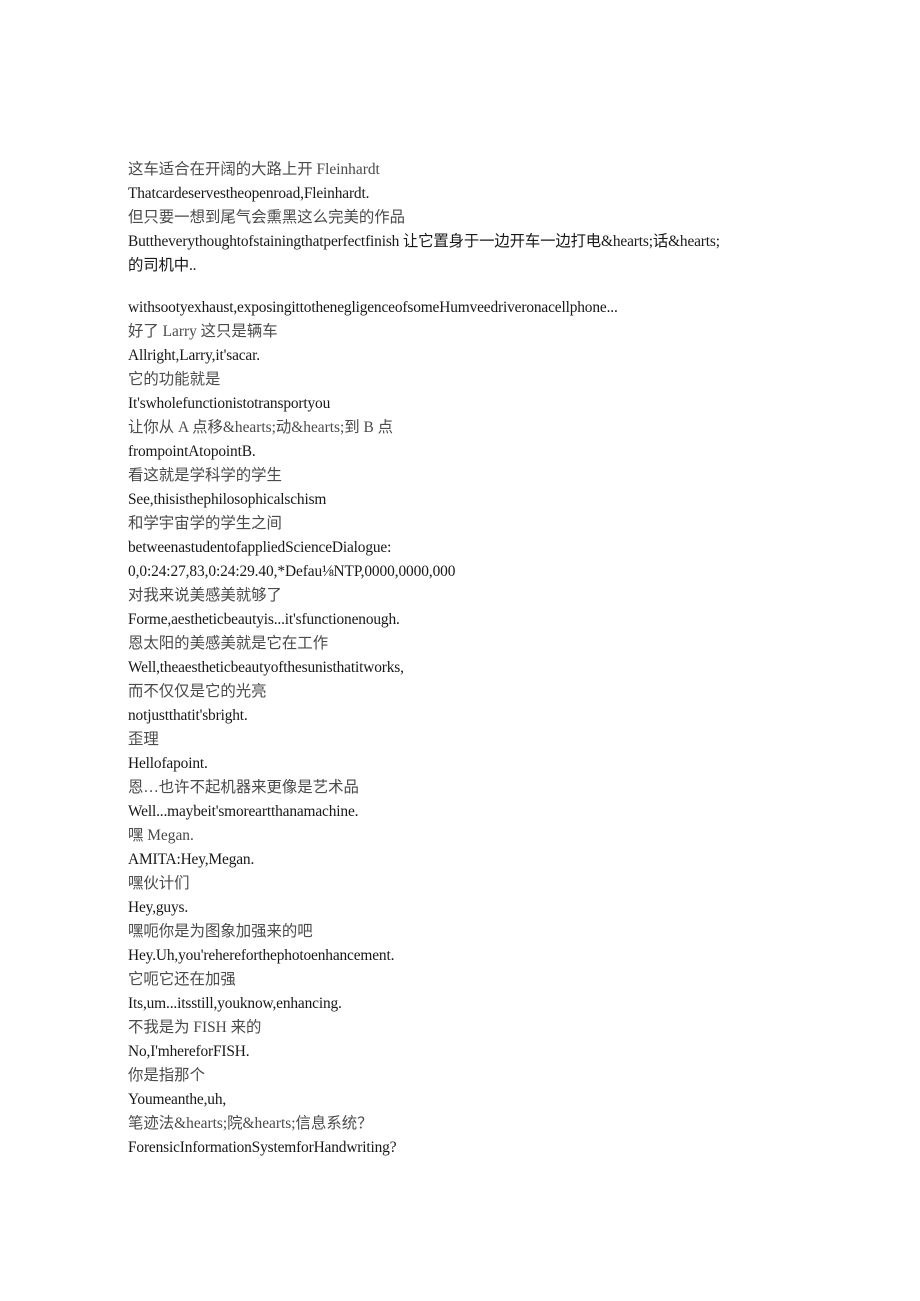  Describe the element at coordinates (174, 379) in the screenshot. I see `transcript-line: 它的功能就是` at that location.